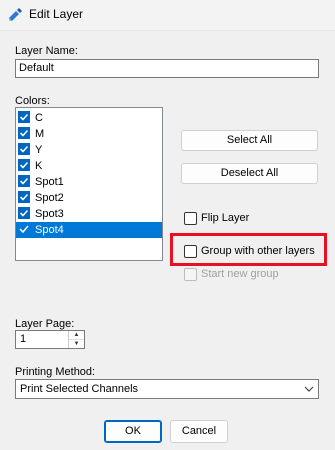 The image size is (335, 450). Describe the element at coordinates (49, 214) in the screenshot. I see `list-item-label: Spot3` at that location.